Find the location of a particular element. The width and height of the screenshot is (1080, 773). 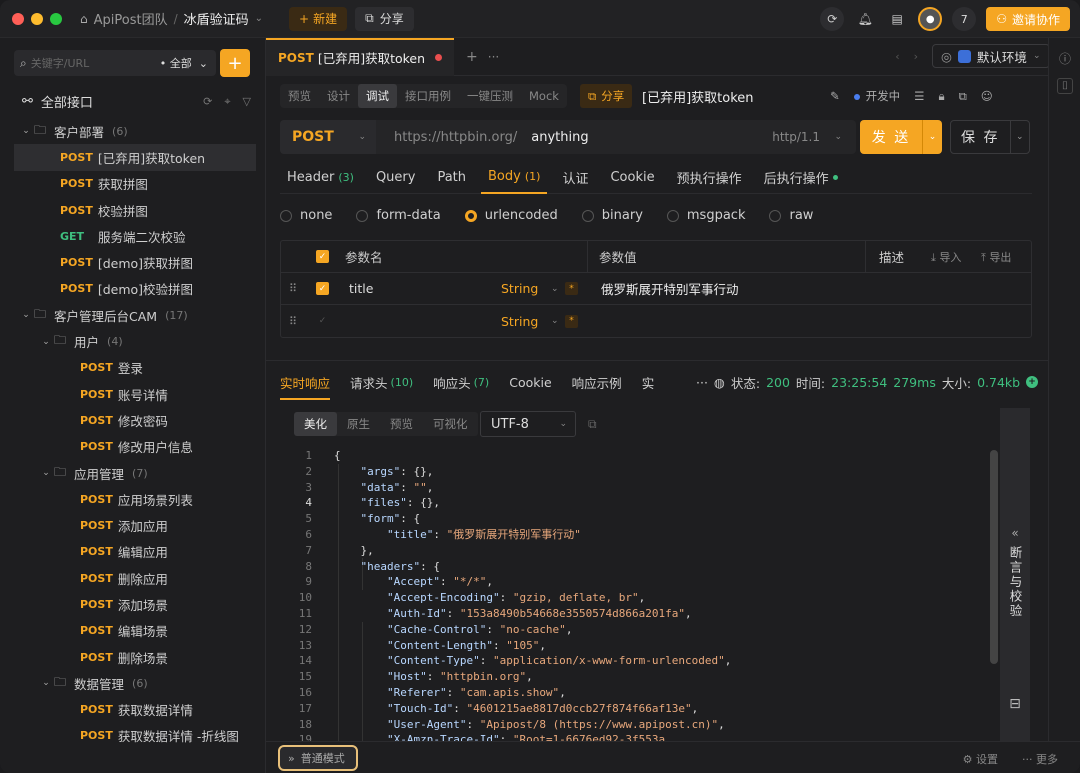

api-item: POST 编辑场景 is located at coordinates (133, 631).